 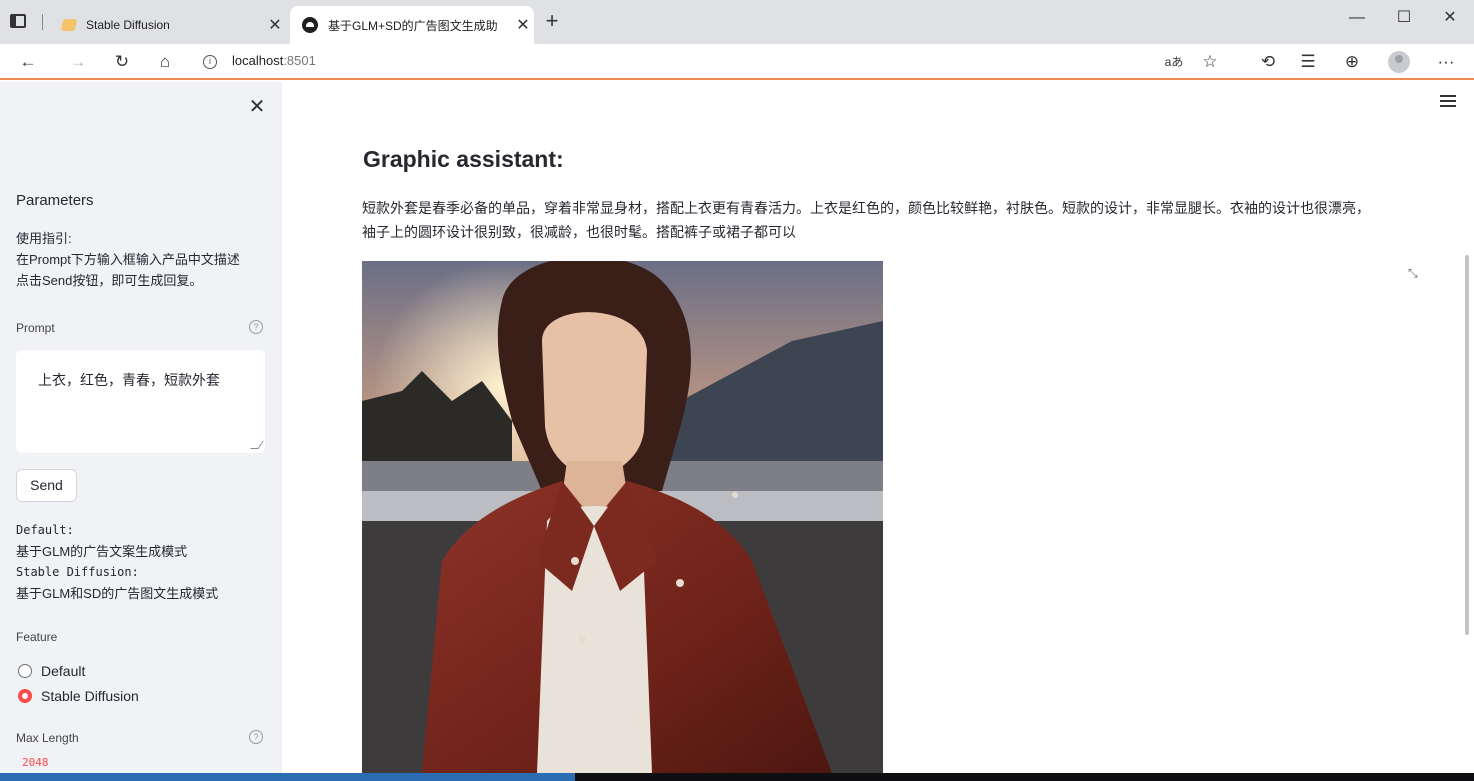 I want to click on scrollbar, so click(x=1467, y=445).